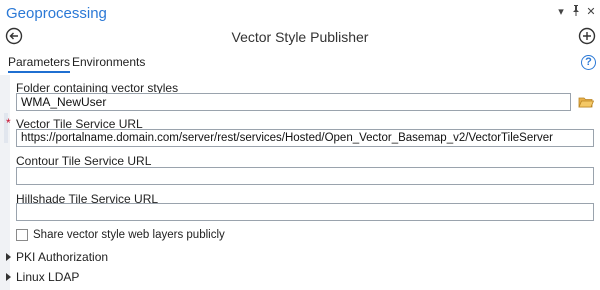 The height and width of the screenshot is (290, 600). I want to click on share-publicly-label: Share vector style web layers publicly, so click(129, 235).